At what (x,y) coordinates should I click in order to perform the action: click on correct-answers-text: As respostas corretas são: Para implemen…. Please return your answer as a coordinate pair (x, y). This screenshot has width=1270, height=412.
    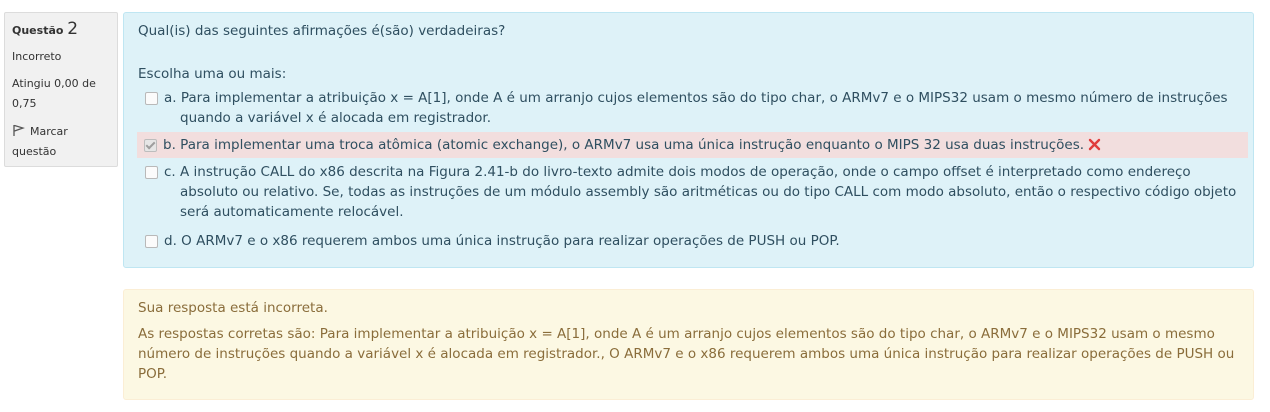
    Looking at the image, I should click on (686, 354).